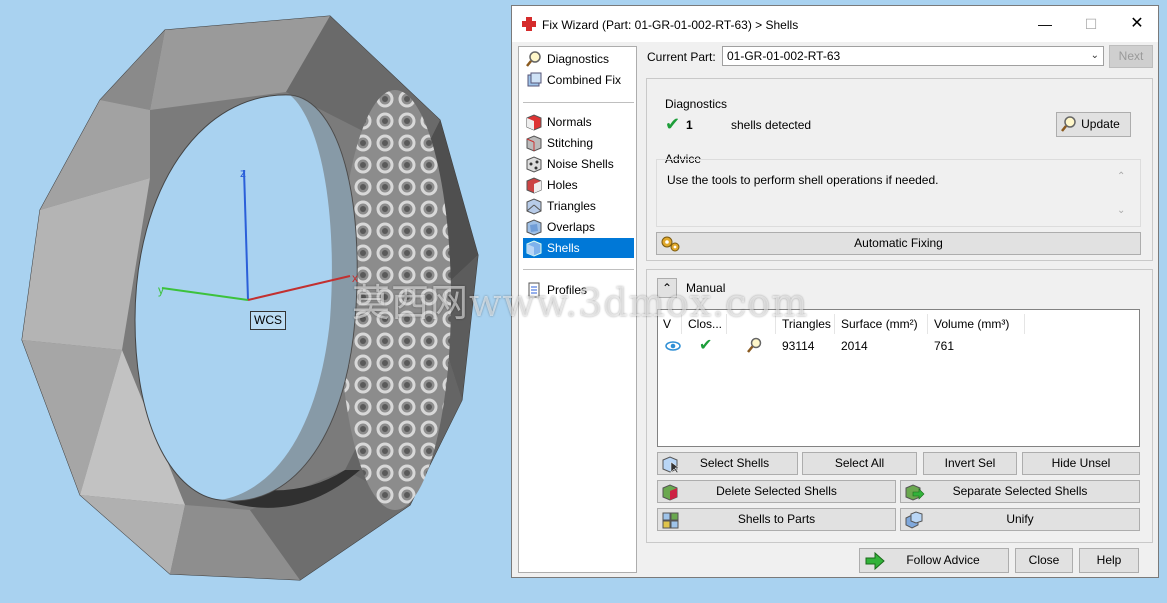 This screenshot has width=1167, height=603. What do you see at coordinates (1091, 24) in the screenshot?
I see `maximize-button: ☐` at bounding box center [1091, 24].